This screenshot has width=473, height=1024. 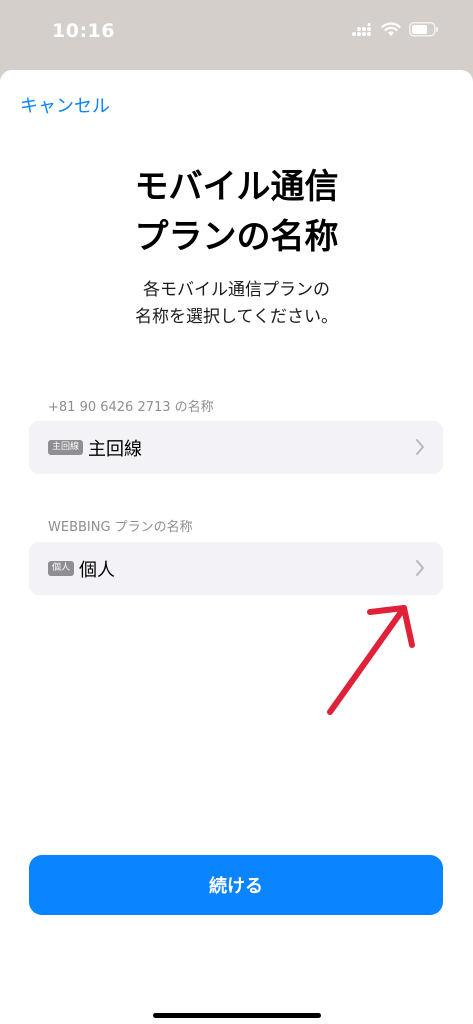 What do you see at coordinates (61, 568) in the screenshot?
I see `plan-badge: 個人` at bounding box center [61, 568].